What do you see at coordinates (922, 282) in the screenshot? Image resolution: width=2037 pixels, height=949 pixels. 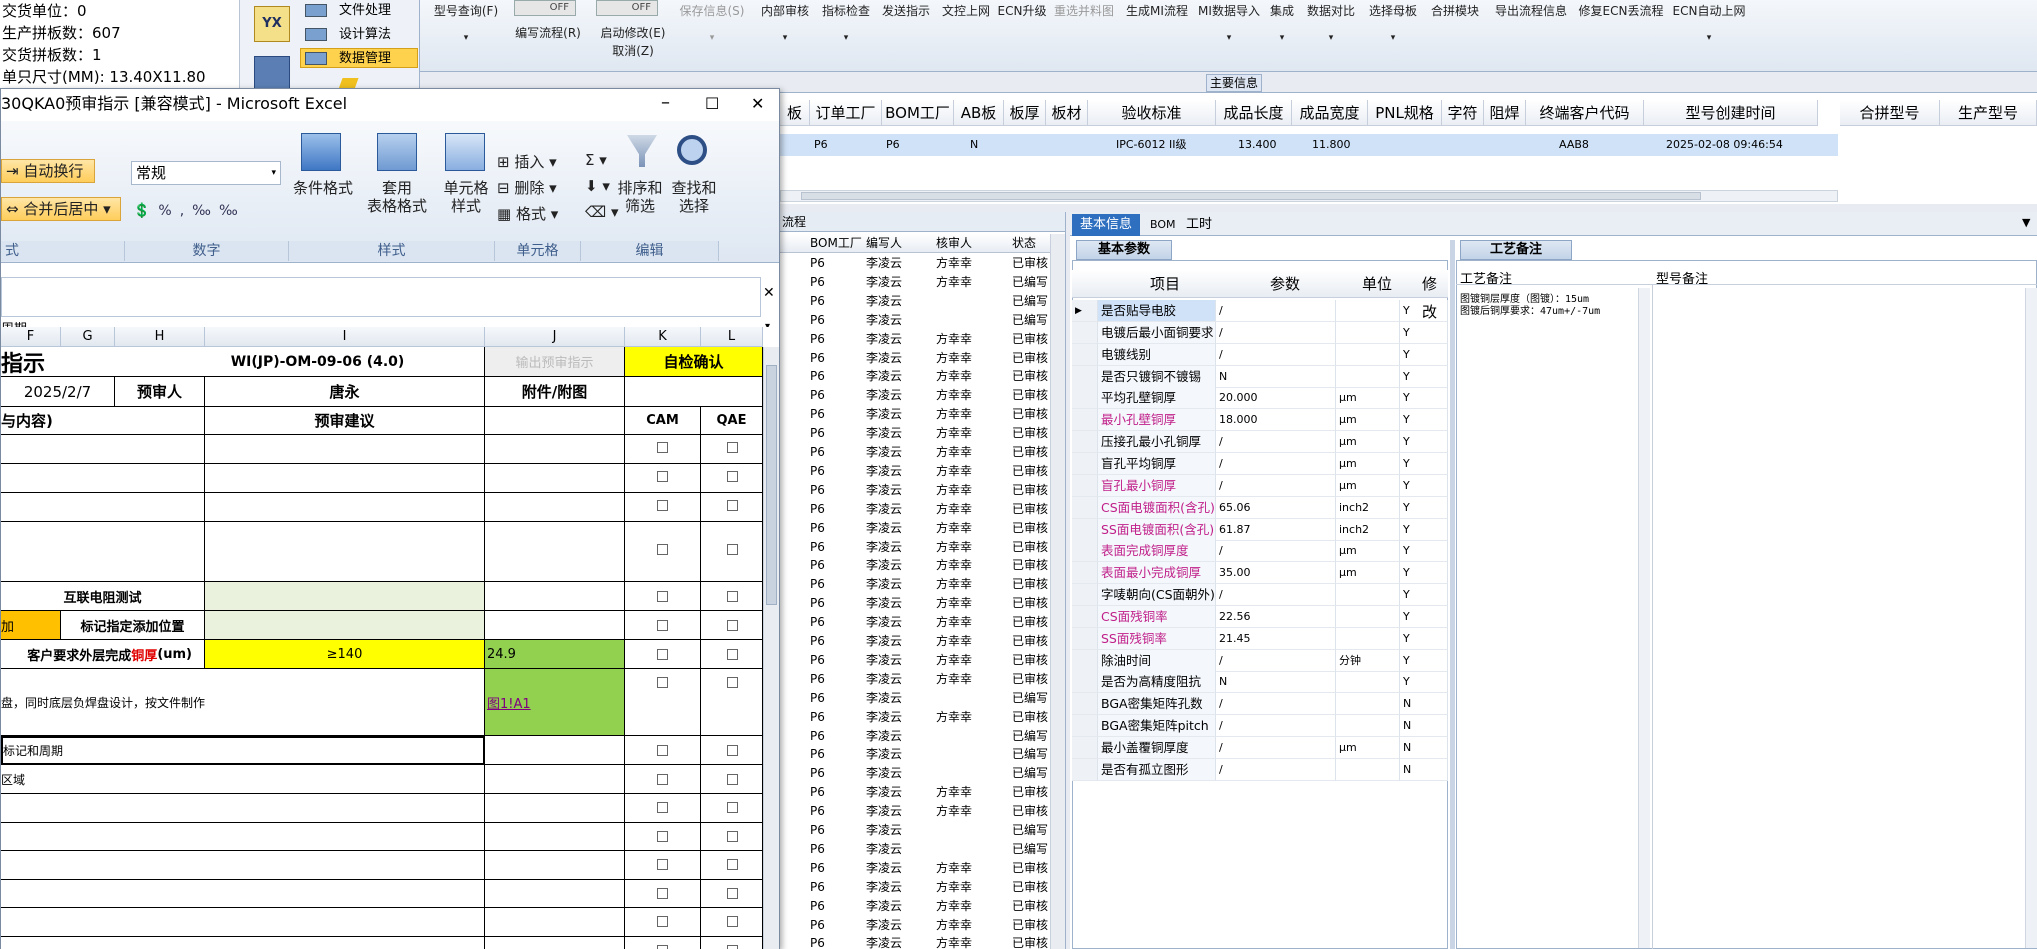 I see `list-item: P6 李凌云 方幸幸 已编写` at bounding box center [922, 282].